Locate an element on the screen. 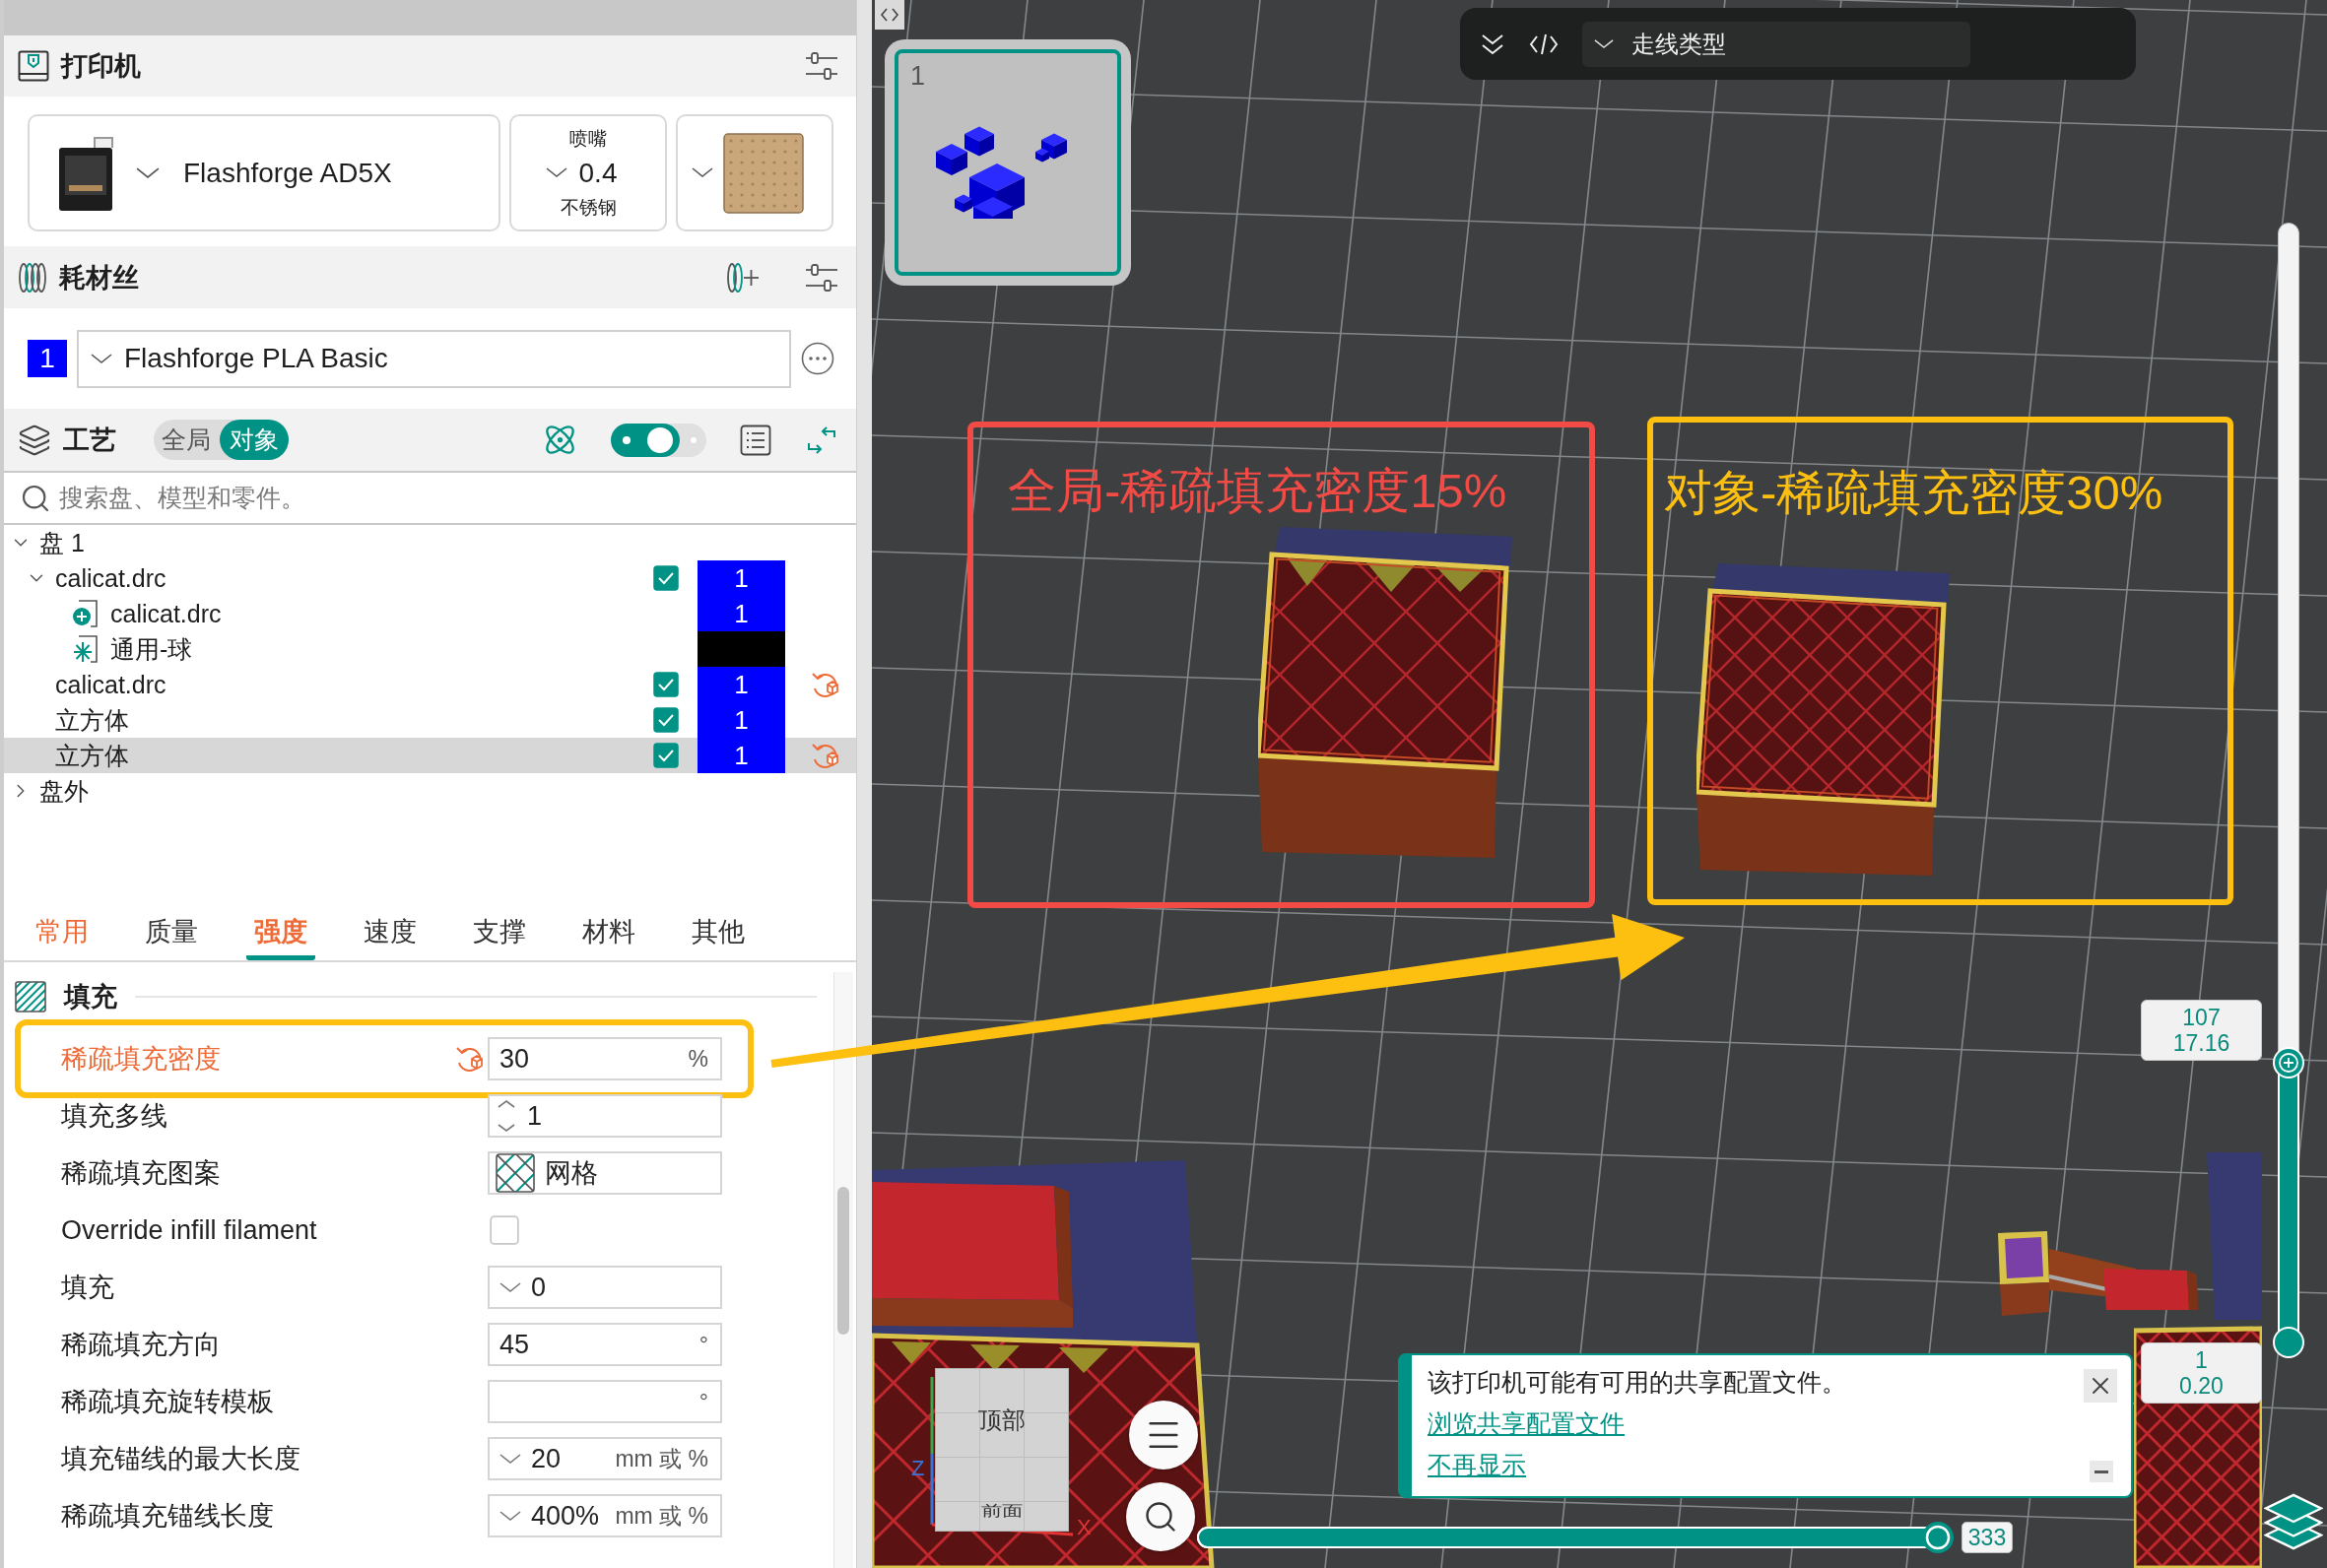 The height and width of the screenshot is (1568, 2327). nozzle-selector: 喷嘴 0.4 不锈钢 is located at coordinates (588, 173).